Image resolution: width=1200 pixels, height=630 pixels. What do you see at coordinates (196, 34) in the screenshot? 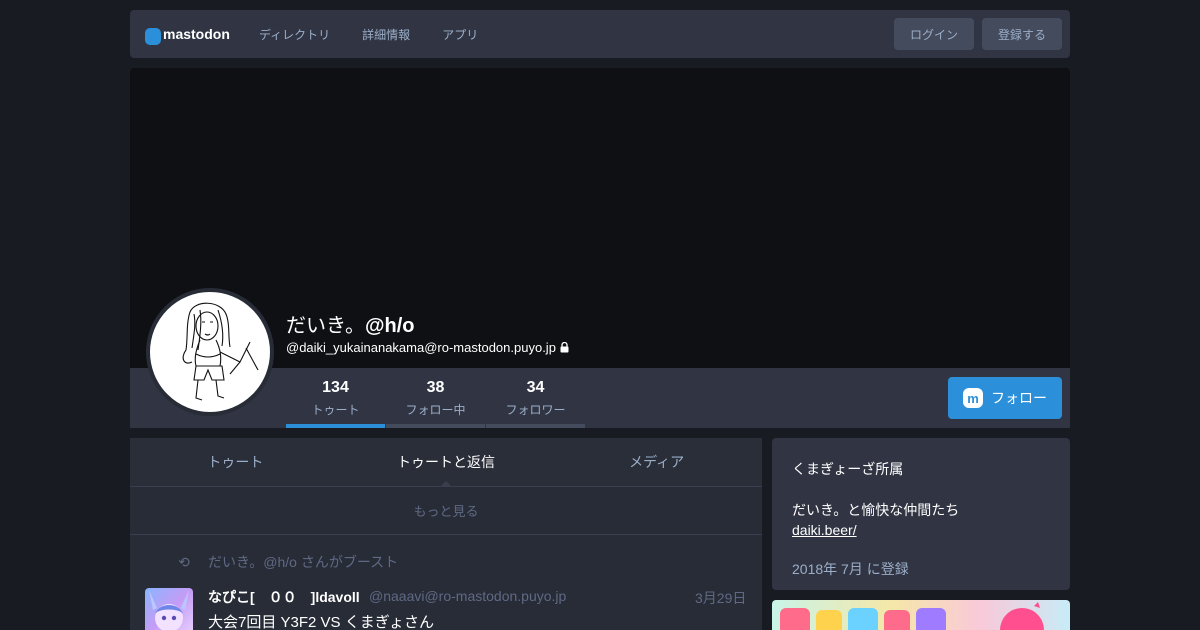
I see `logo-text: mastodon` at bounding box center [196, 34].